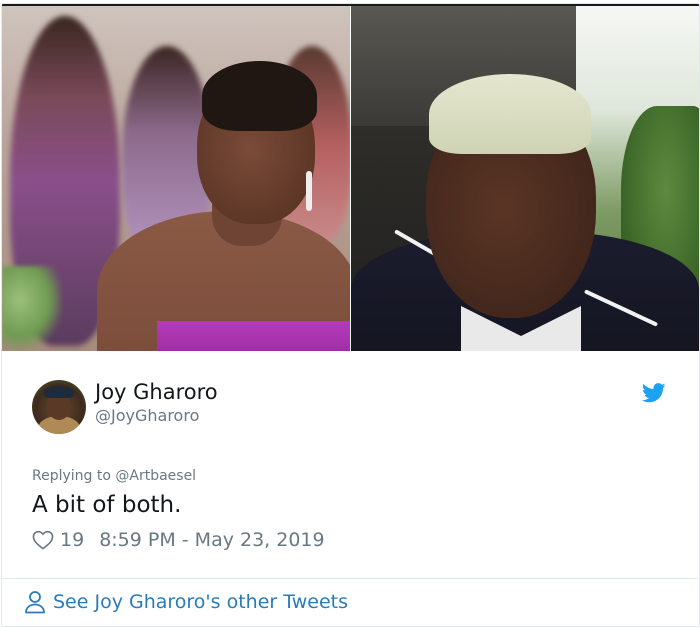 The width and height of the screenshot is (700, 628). What do you see at coordinates (156, 392) in the screenshot?
I see `author-display-name: Joy Gharoro` at bounding box center [156, 392].